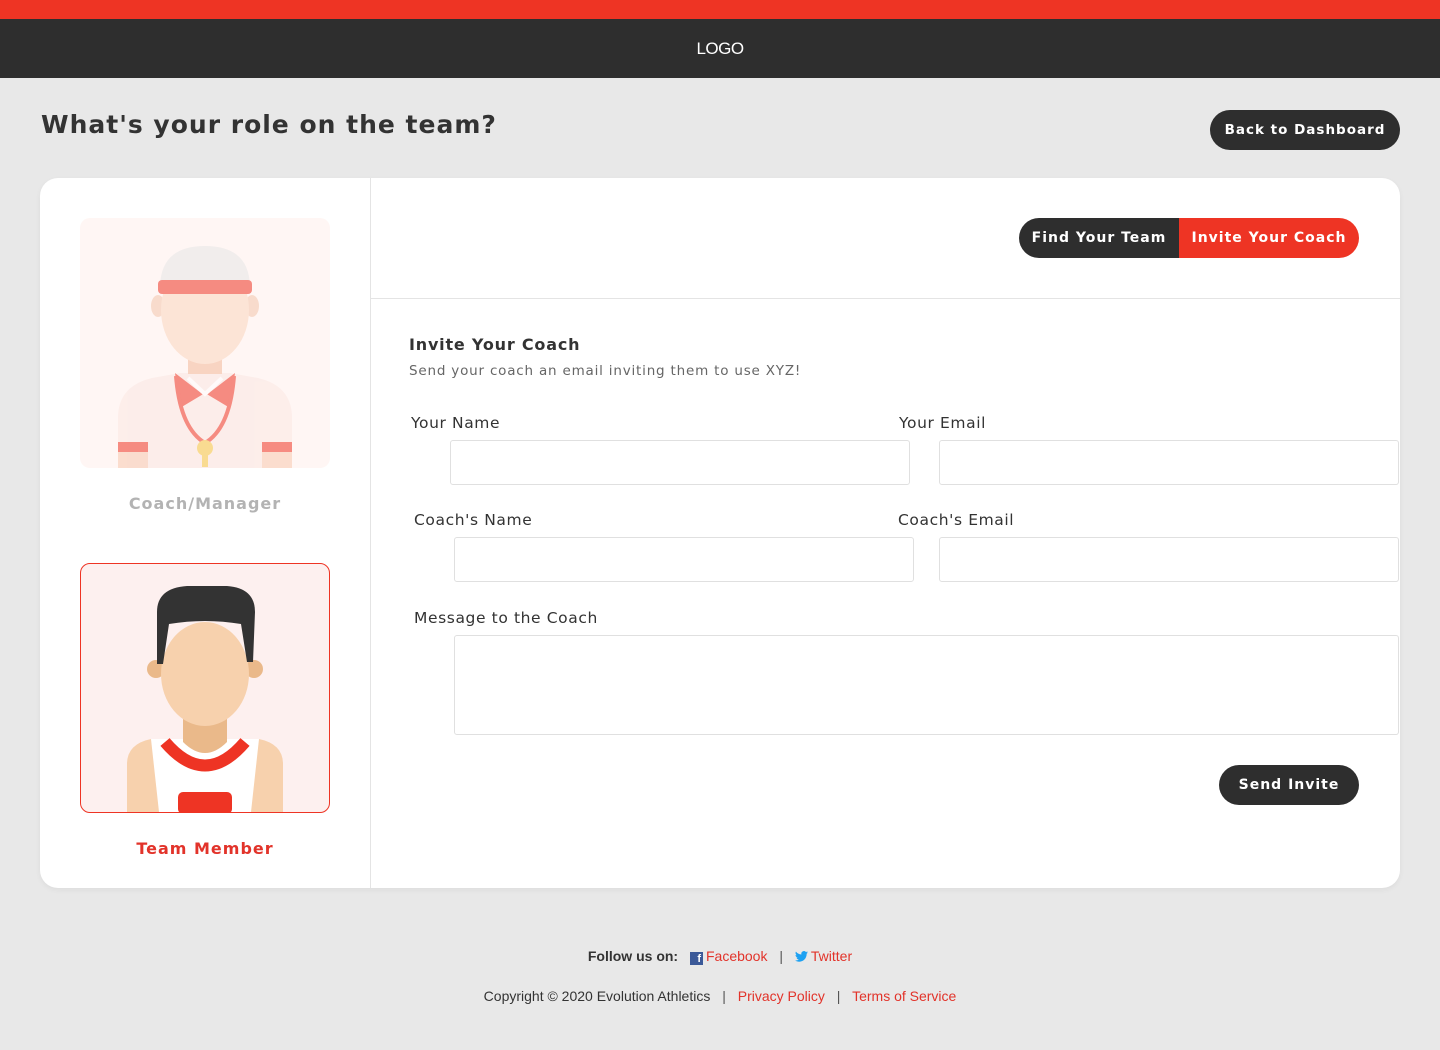 The image size is (1440, 1050). What do you see at coordinates (1269, 238) in the screenshot?
I see `tab-invite-your-coach: Invite Your Coach` at bounding box center [1269, 238].